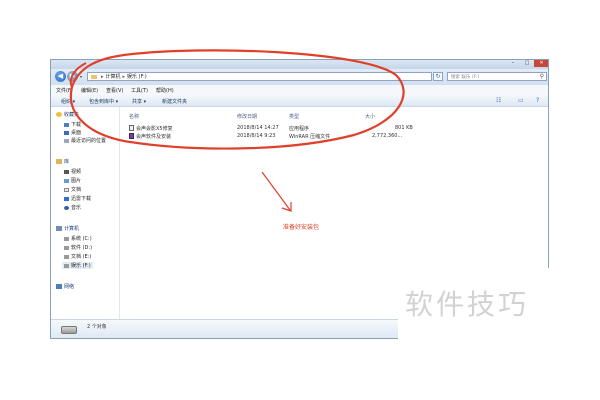 The height and width of the screenshot is (400, 600). I want to click on command-bar: 组织 ▾ 包含到库中 ▾ 共享 ▾ 新建文件夹 ☷ ▭ ?, so click(299, 101).